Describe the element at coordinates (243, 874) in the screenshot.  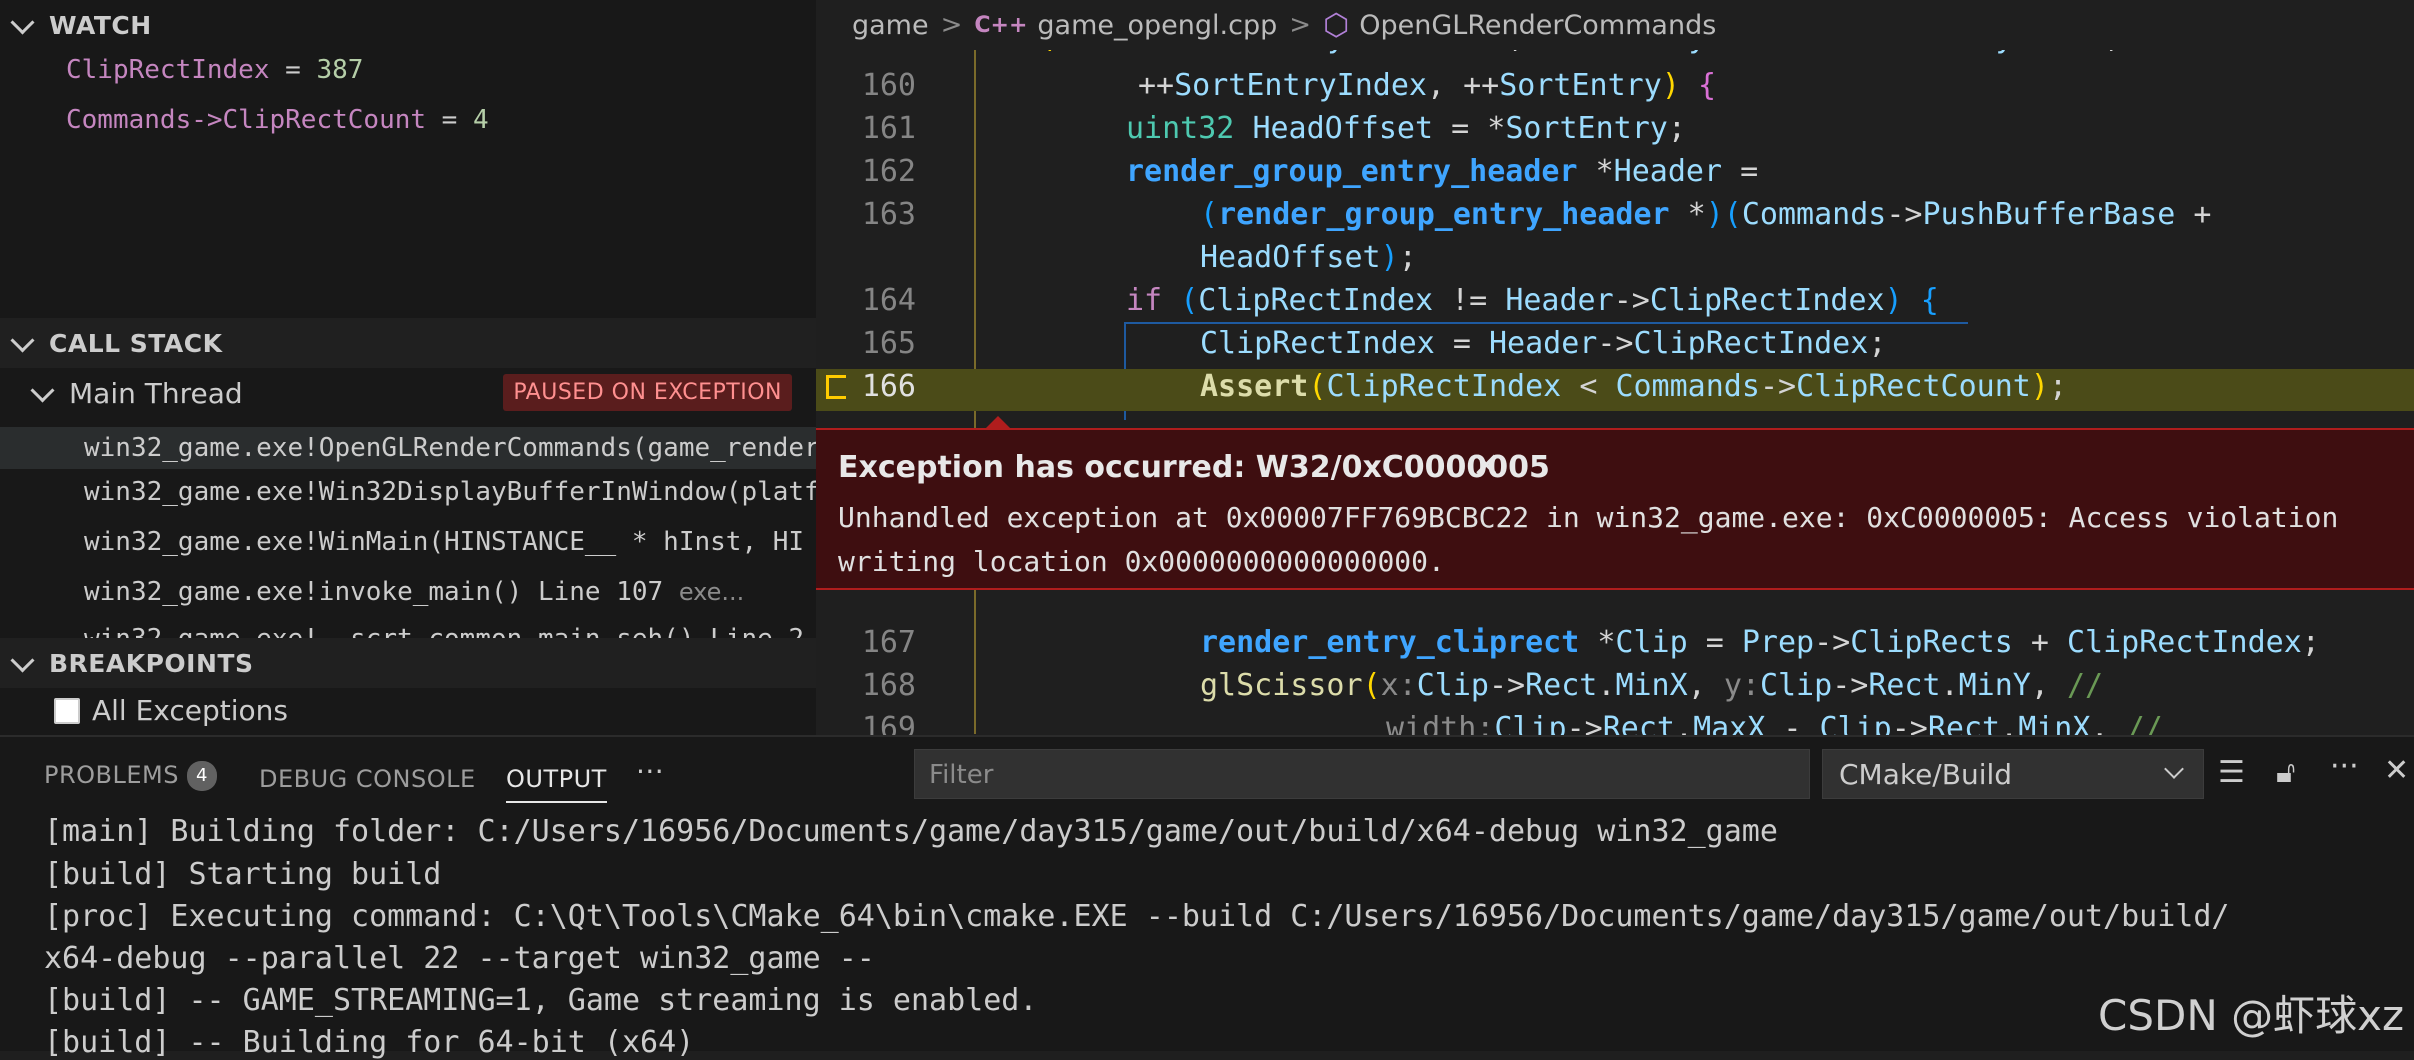
I see `output-line: [build] Starting build` at that location.